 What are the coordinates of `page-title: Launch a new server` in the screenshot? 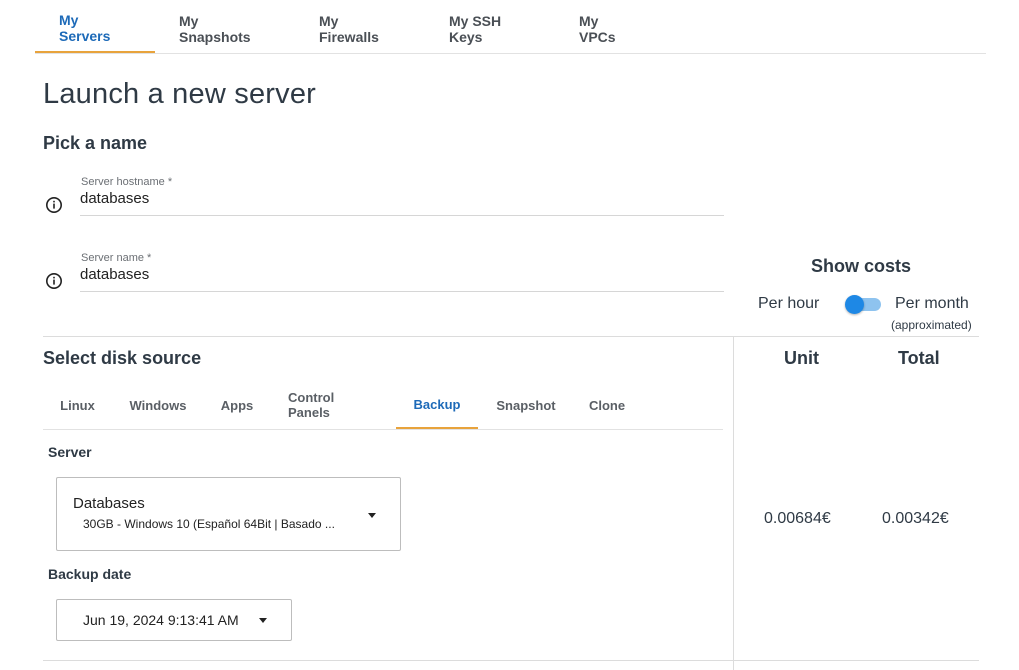 It's located at (180, 94).